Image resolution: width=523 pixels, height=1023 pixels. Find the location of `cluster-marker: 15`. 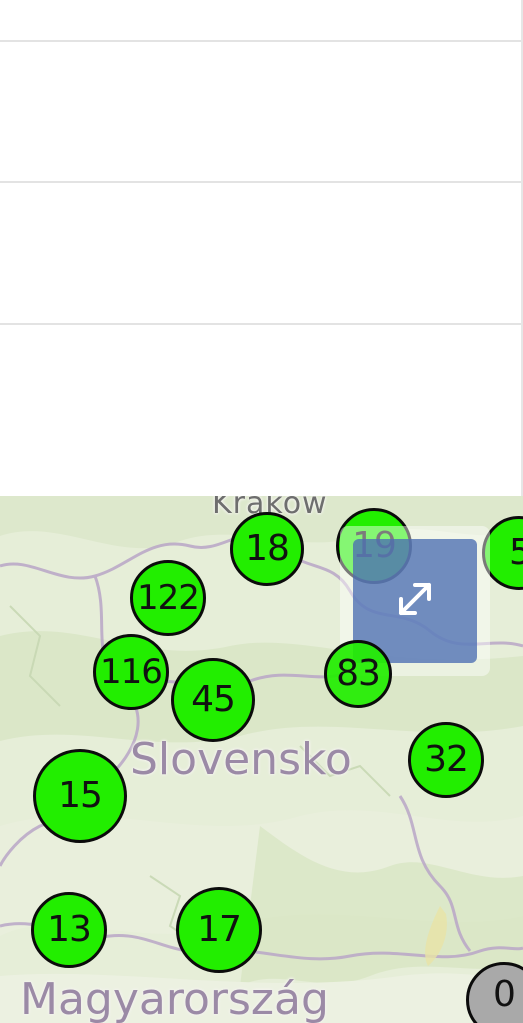

cluster-marker: 15 is located at coordinates (80, 796).